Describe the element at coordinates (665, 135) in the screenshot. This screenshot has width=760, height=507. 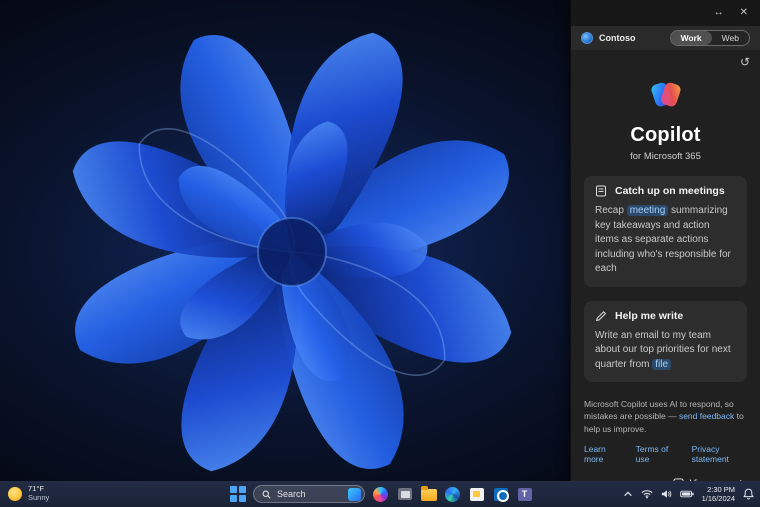
I see `copilot-title: Copilot` at that location.